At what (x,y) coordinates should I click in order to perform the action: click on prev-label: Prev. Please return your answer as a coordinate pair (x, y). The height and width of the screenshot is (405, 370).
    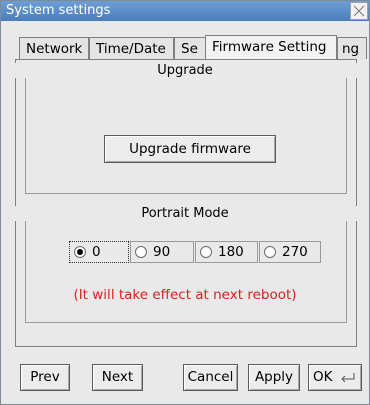
    Looking at the image, I should click on (45, 377).